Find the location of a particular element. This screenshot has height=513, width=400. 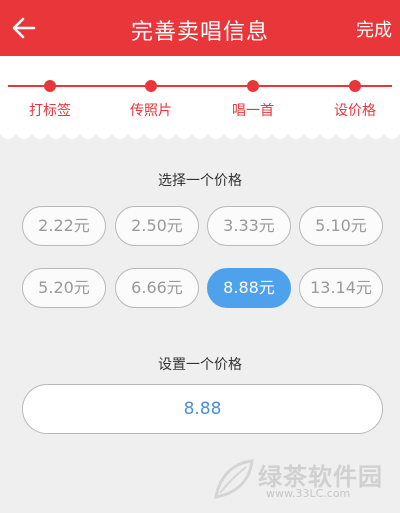

set-price-title: 设置一个价格 is located at coordinates (200, 365).